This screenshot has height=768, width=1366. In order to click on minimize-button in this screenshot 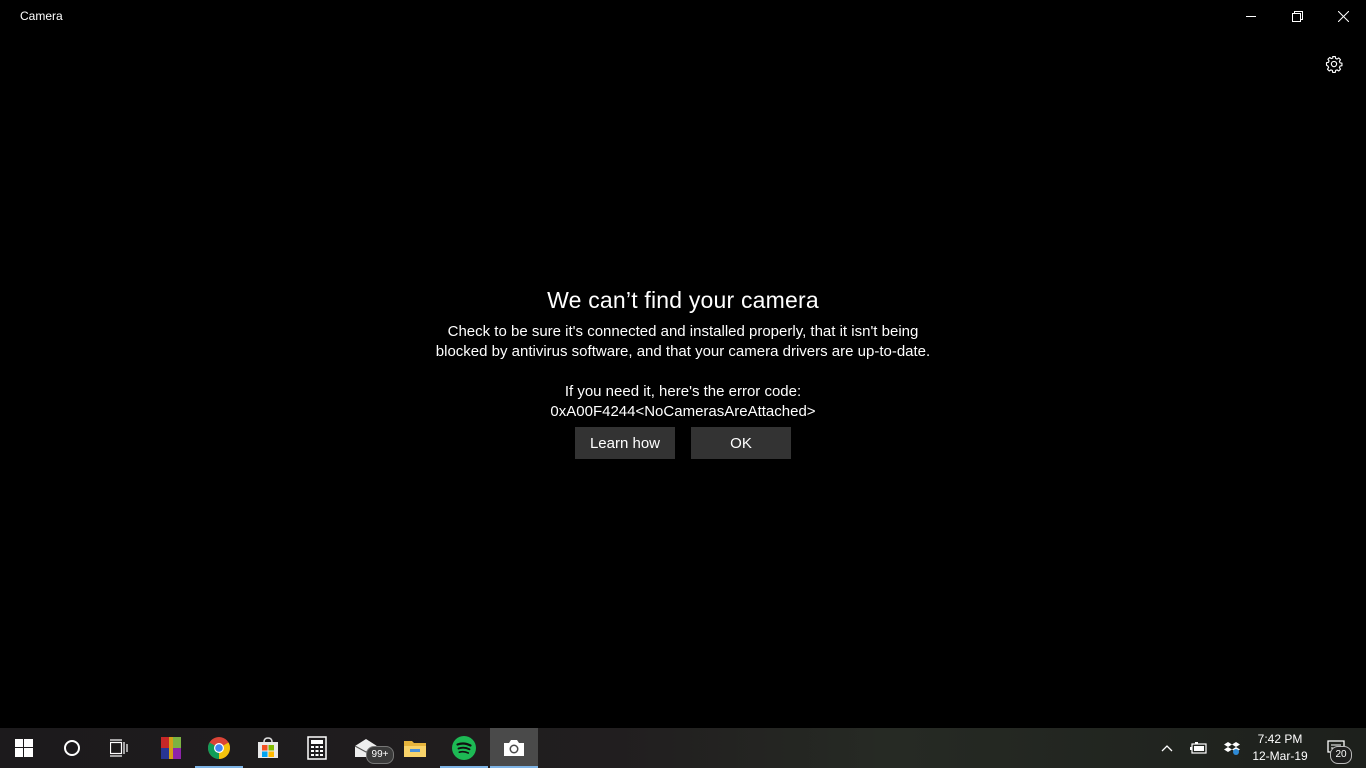, I will do `click(1251, 16)`.